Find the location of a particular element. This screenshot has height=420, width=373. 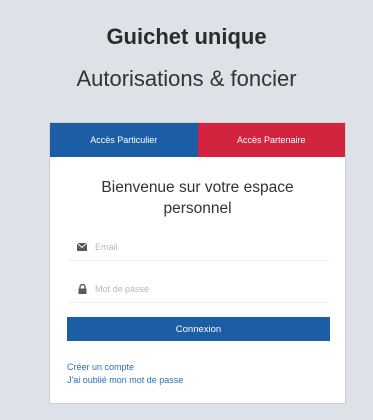

access-tabs: Accès Particulier Accès Partenaire is located at coordinates (197, 140).